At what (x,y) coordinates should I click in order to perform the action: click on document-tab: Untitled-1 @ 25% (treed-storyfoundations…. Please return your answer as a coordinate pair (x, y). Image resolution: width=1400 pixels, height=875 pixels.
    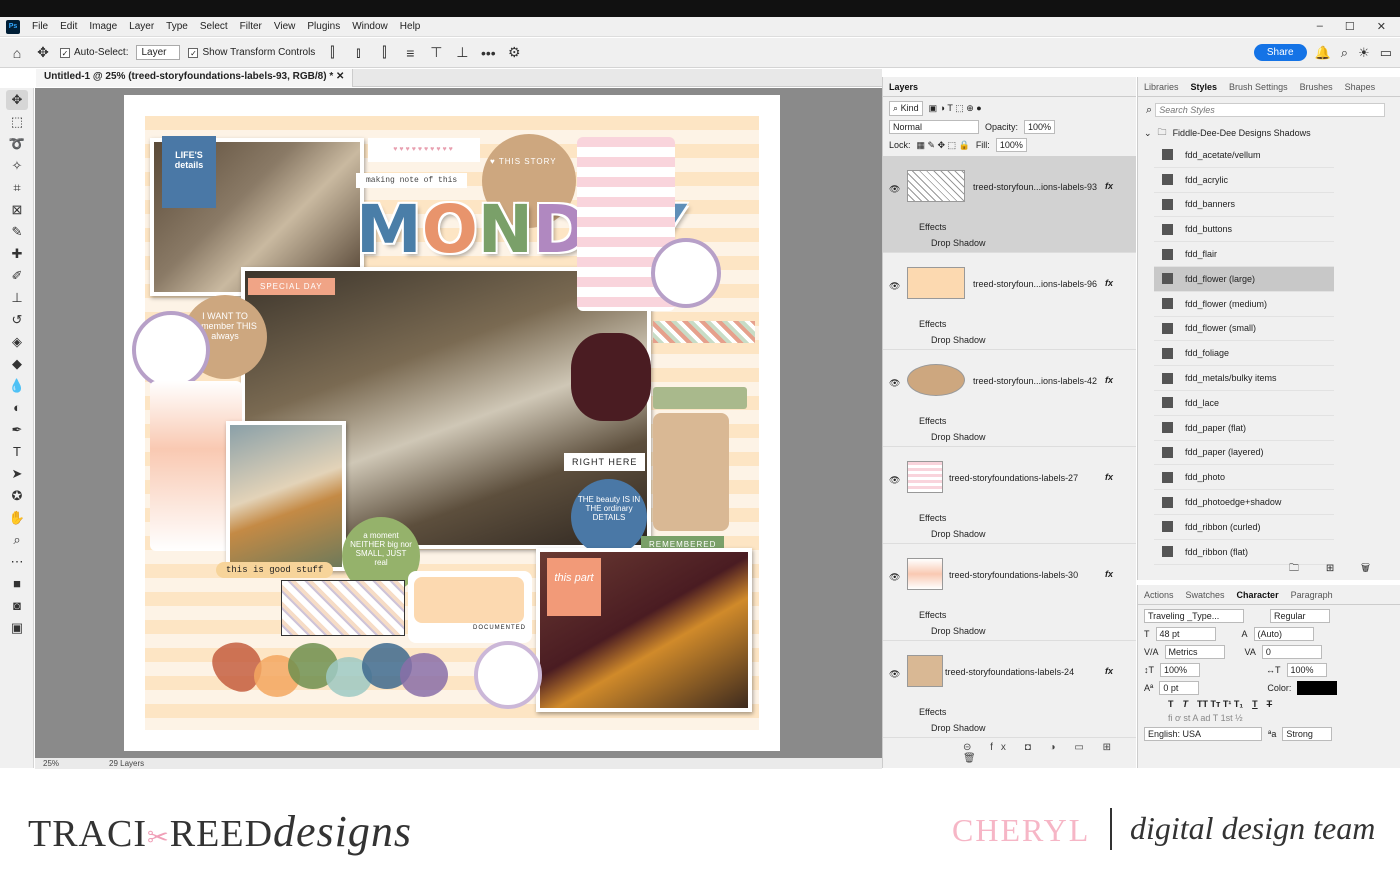
    Looking at the image, I should click on (195, 78).